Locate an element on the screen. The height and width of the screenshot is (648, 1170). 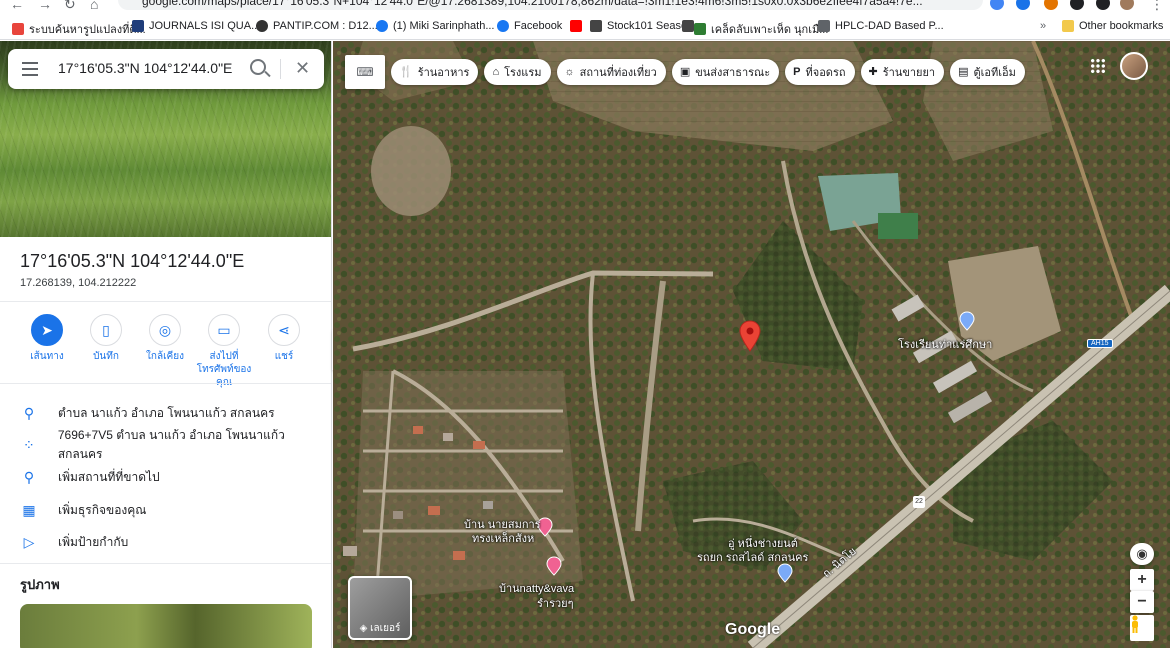
reload-icon: ↻ is located at coordinates (70, 6).